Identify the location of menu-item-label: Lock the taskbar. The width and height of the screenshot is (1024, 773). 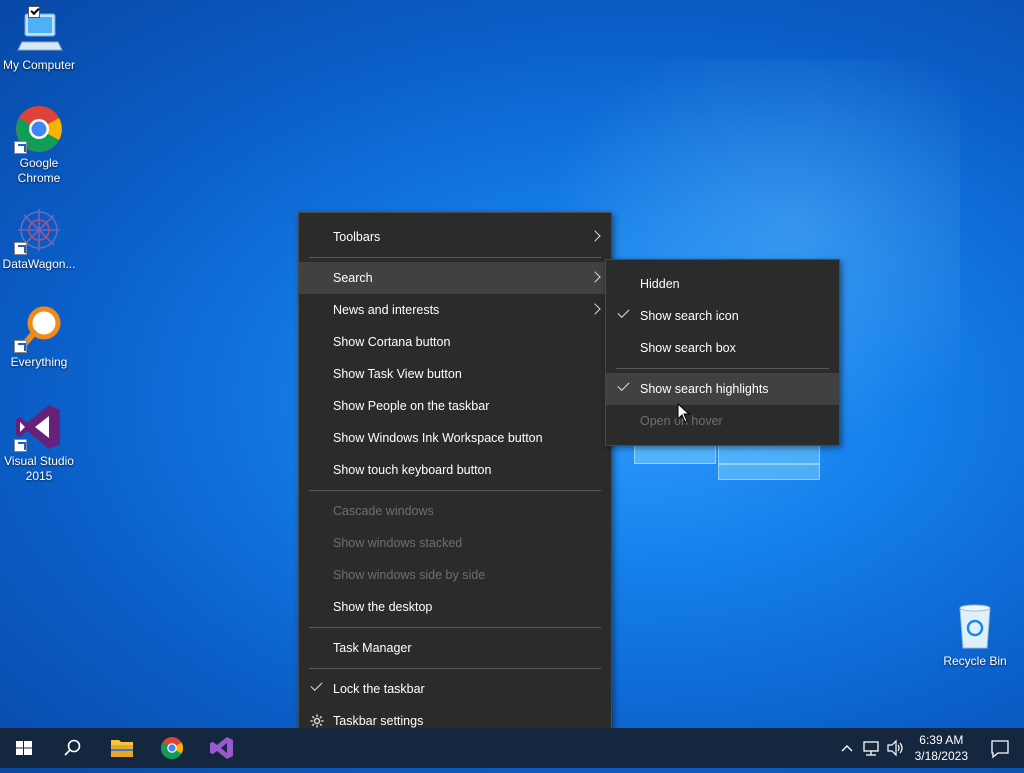
(379, 689).